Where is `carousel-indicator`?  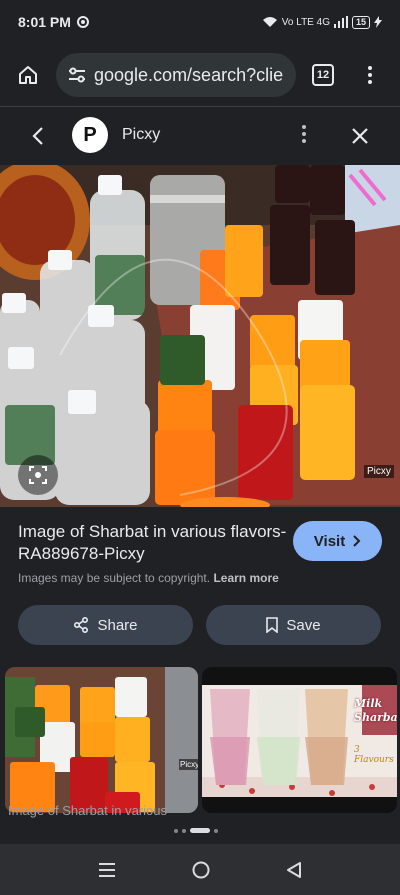 carousel-indicator is located at coordinates (196, 830).